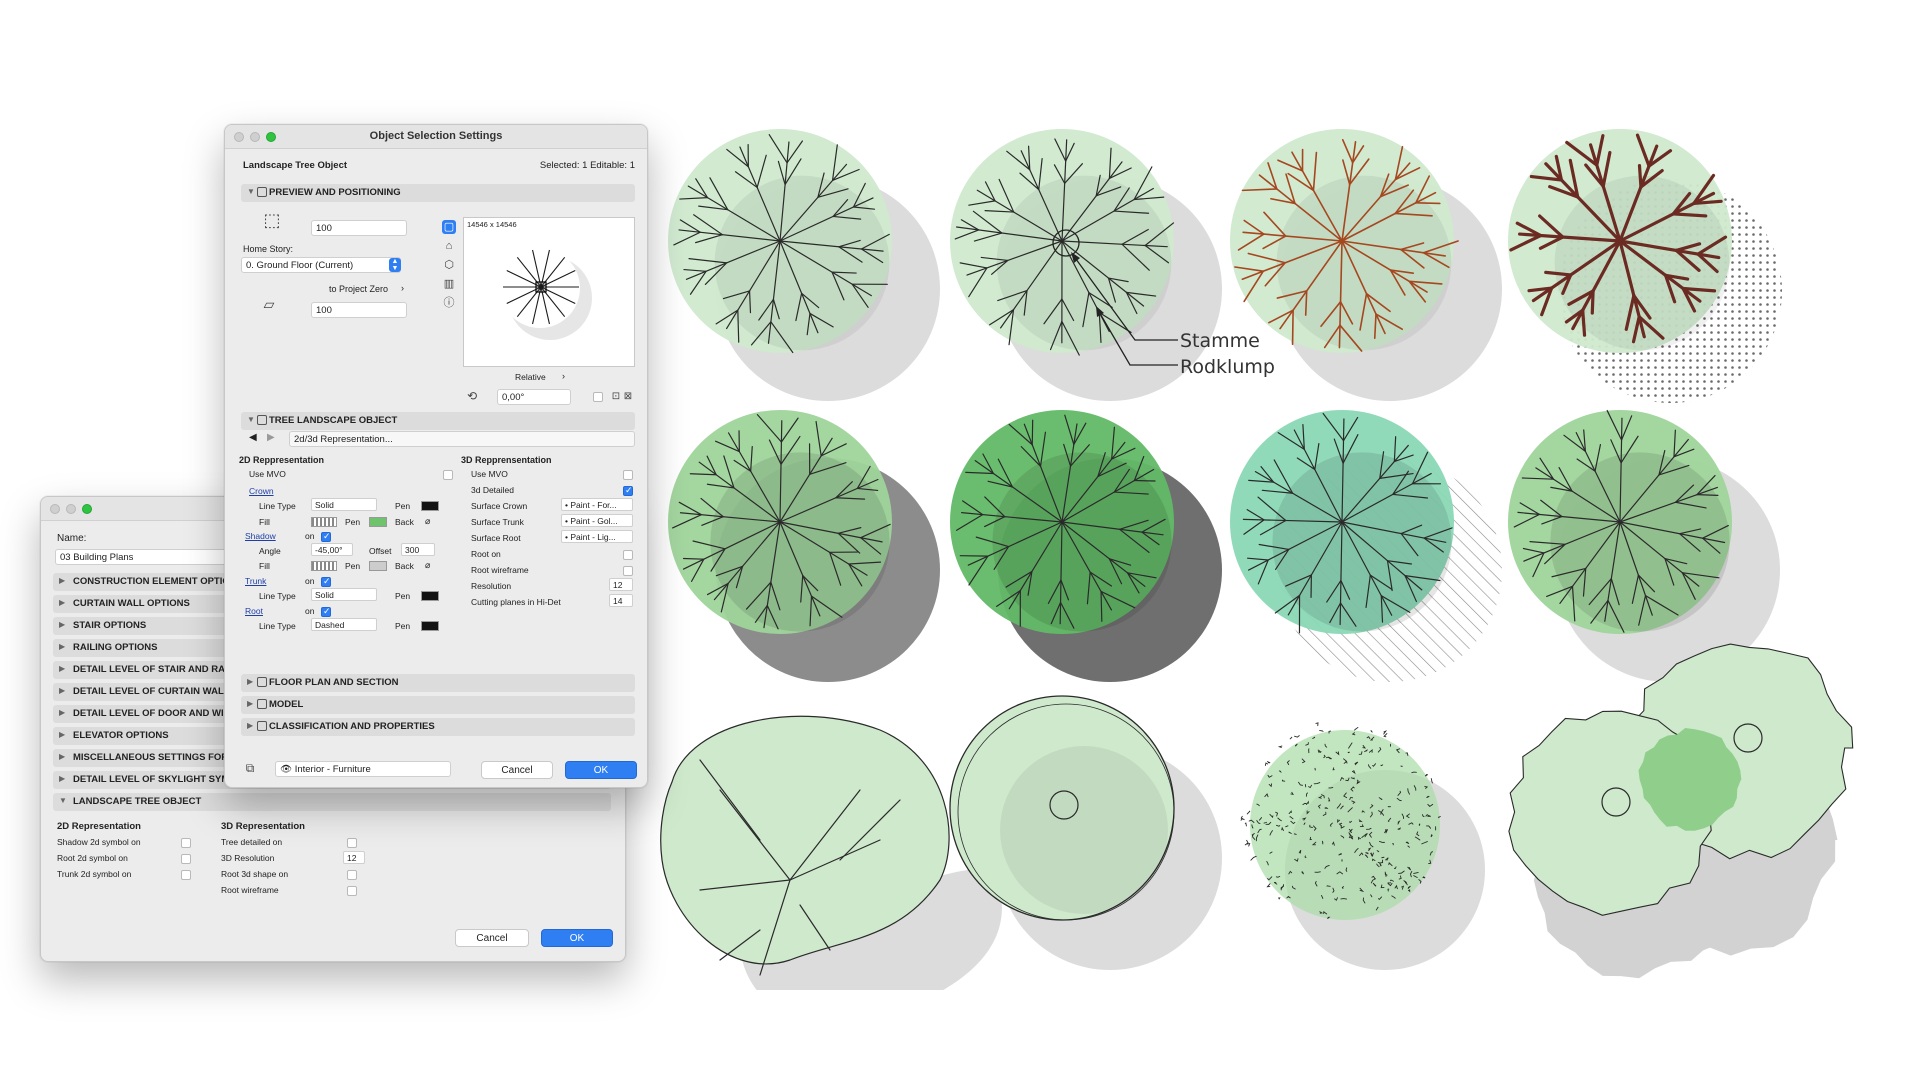 The height and width of the screenshot is (1080, 1920). What do you see at coordinates (530, 377) in the screenshot?
I see `relative-label: Relative` at bounding box center [530, 377].